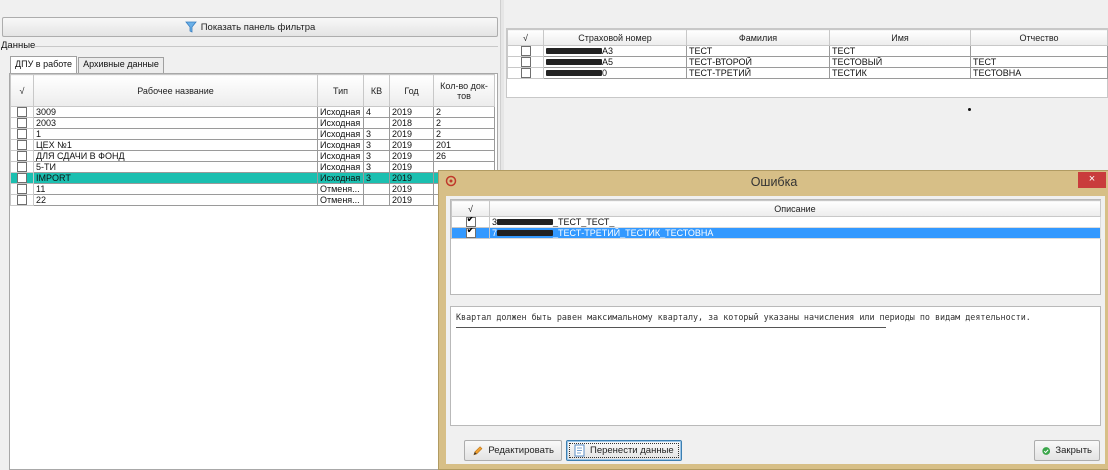 Image resolution: width=1108 pixels, height=470 pixels. I want to click on name-cell: 11, so click(175, 189).